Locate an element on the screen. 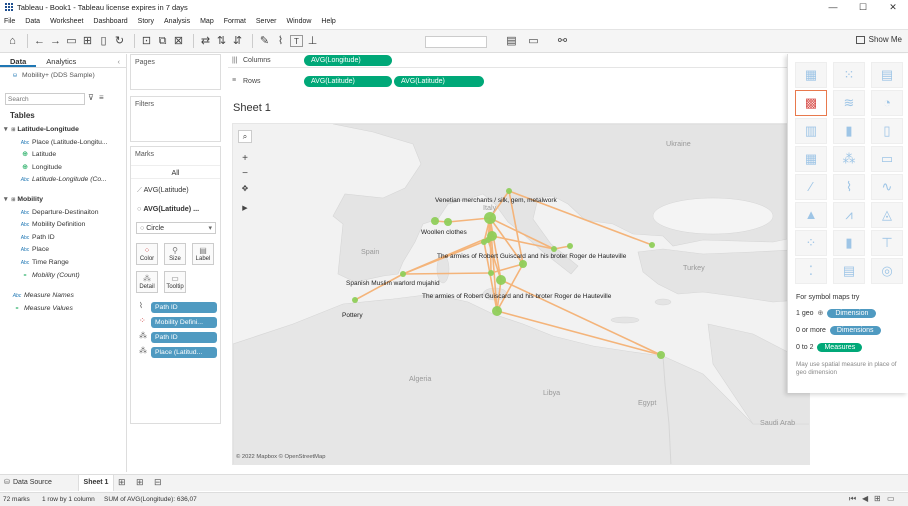 The image size is (908, 506). fit-dropdown is located at coordinates (456, 42).